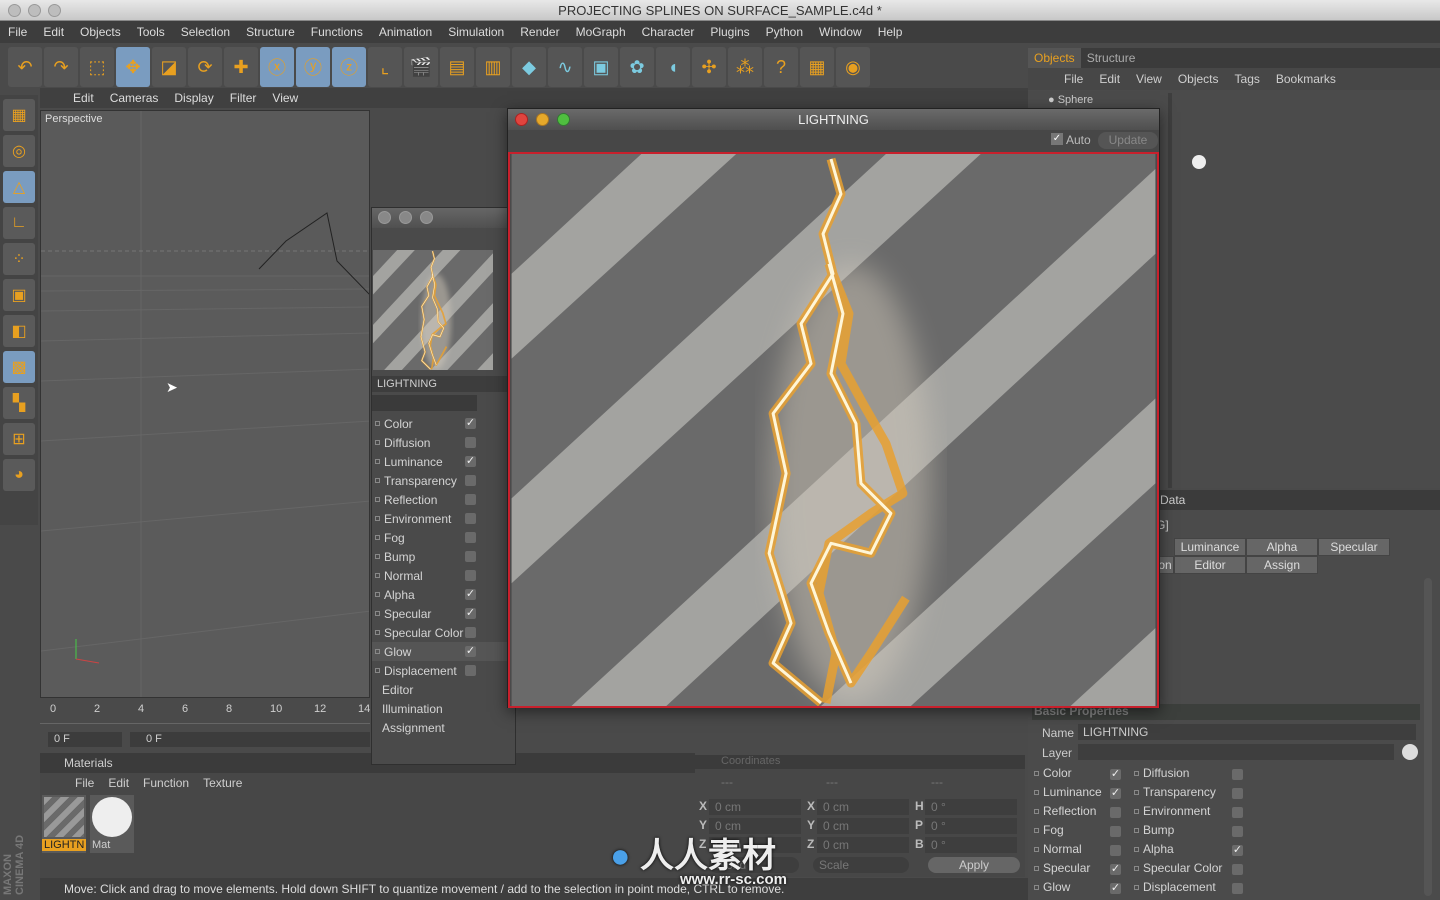 This screenshot has width=1440, height=900. What do you see at coordinates (890, 32) in the screenshot?
I see `menu-help: Help` at bounding box center [890, 32].